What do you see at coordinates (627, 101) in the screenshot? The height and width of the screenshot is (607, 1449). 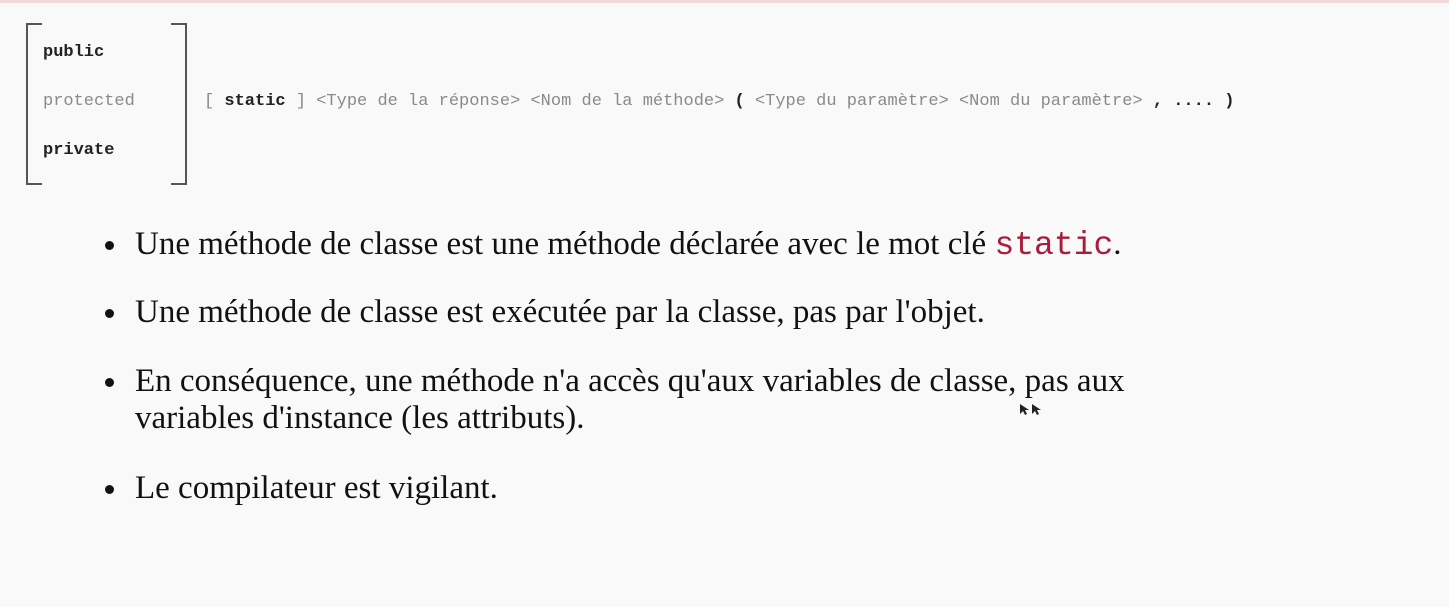 I see `method-name-placeholder: <Nom de la méthode>` at bounding box center [627, 101].